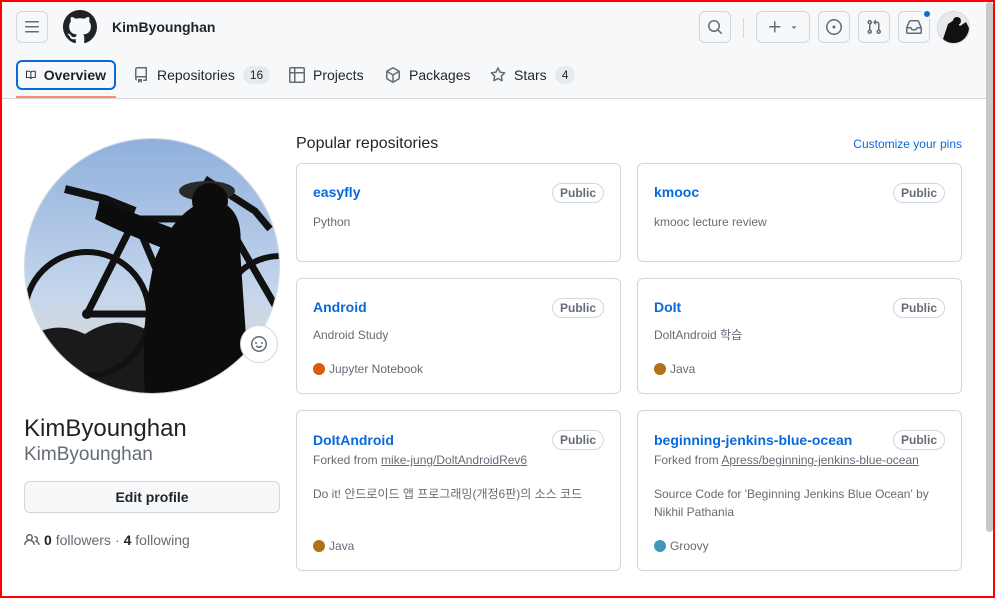  Describe the element at coordinates (448, 494) in the screenshot. I see `repo-description: Do it! 안드로이드 앱 프로그래밍(개정6판)의 소스 코드` at that location.